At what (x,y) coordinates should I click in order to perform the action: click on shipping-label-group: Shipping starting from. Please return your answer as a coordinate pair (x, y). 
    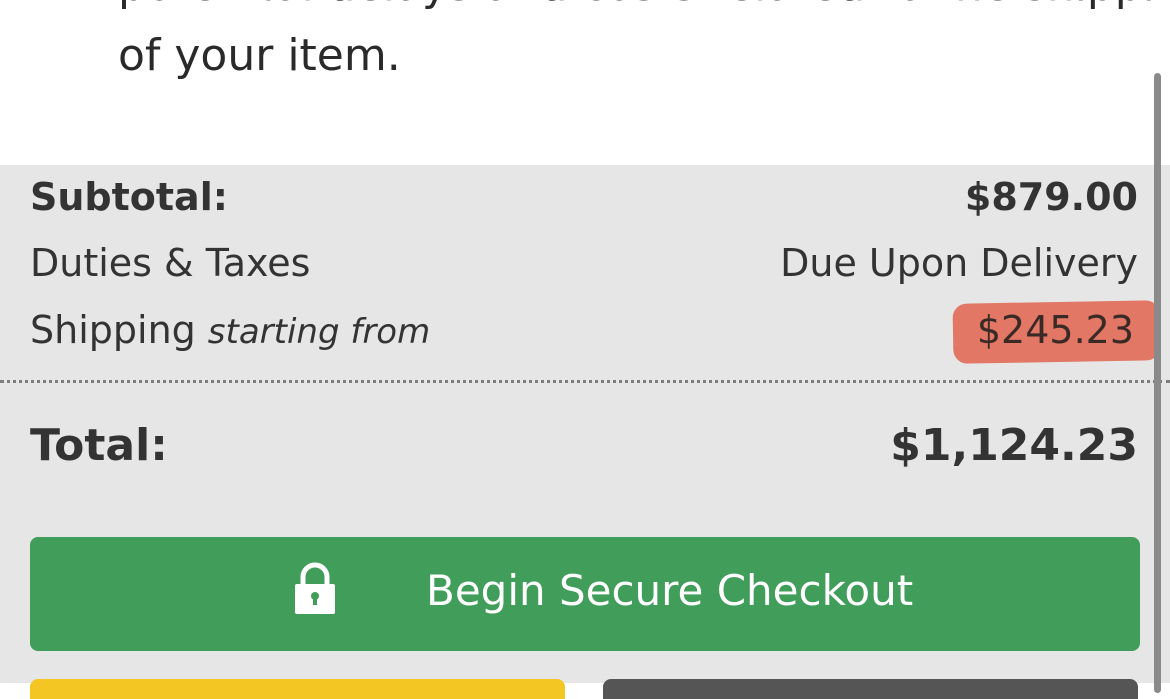
    Looking at the image, I should click on (230, 330).